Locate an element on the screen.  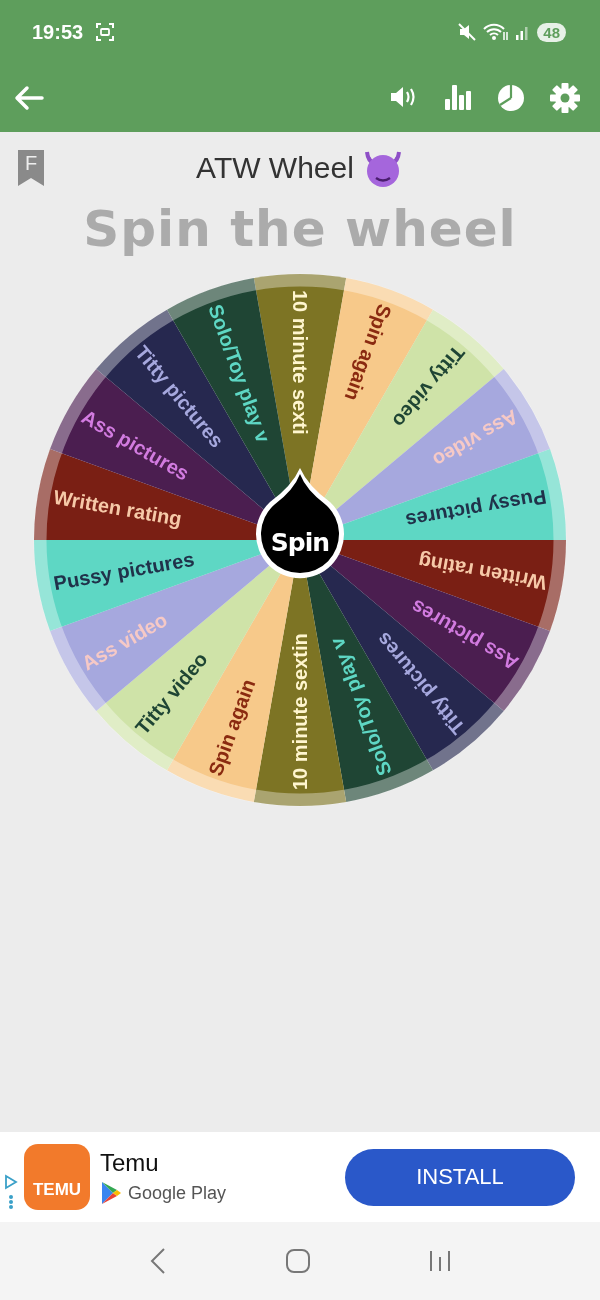
pie-chart-icon is located at coordinates (511, 98).